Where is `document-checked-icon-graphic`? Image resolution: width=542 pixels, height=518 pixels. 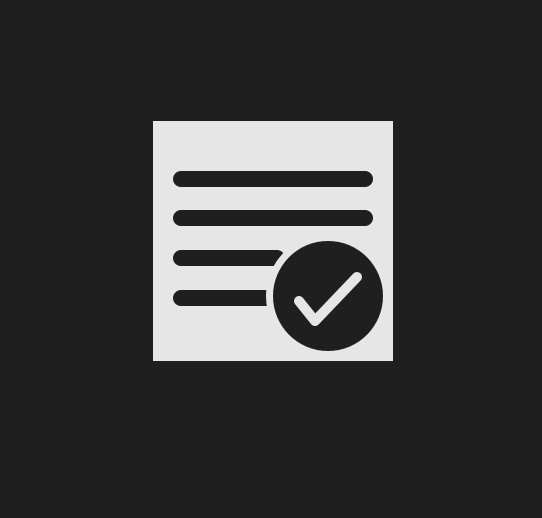
document-checked-icon-graphic is located at coordinates (281, 264).